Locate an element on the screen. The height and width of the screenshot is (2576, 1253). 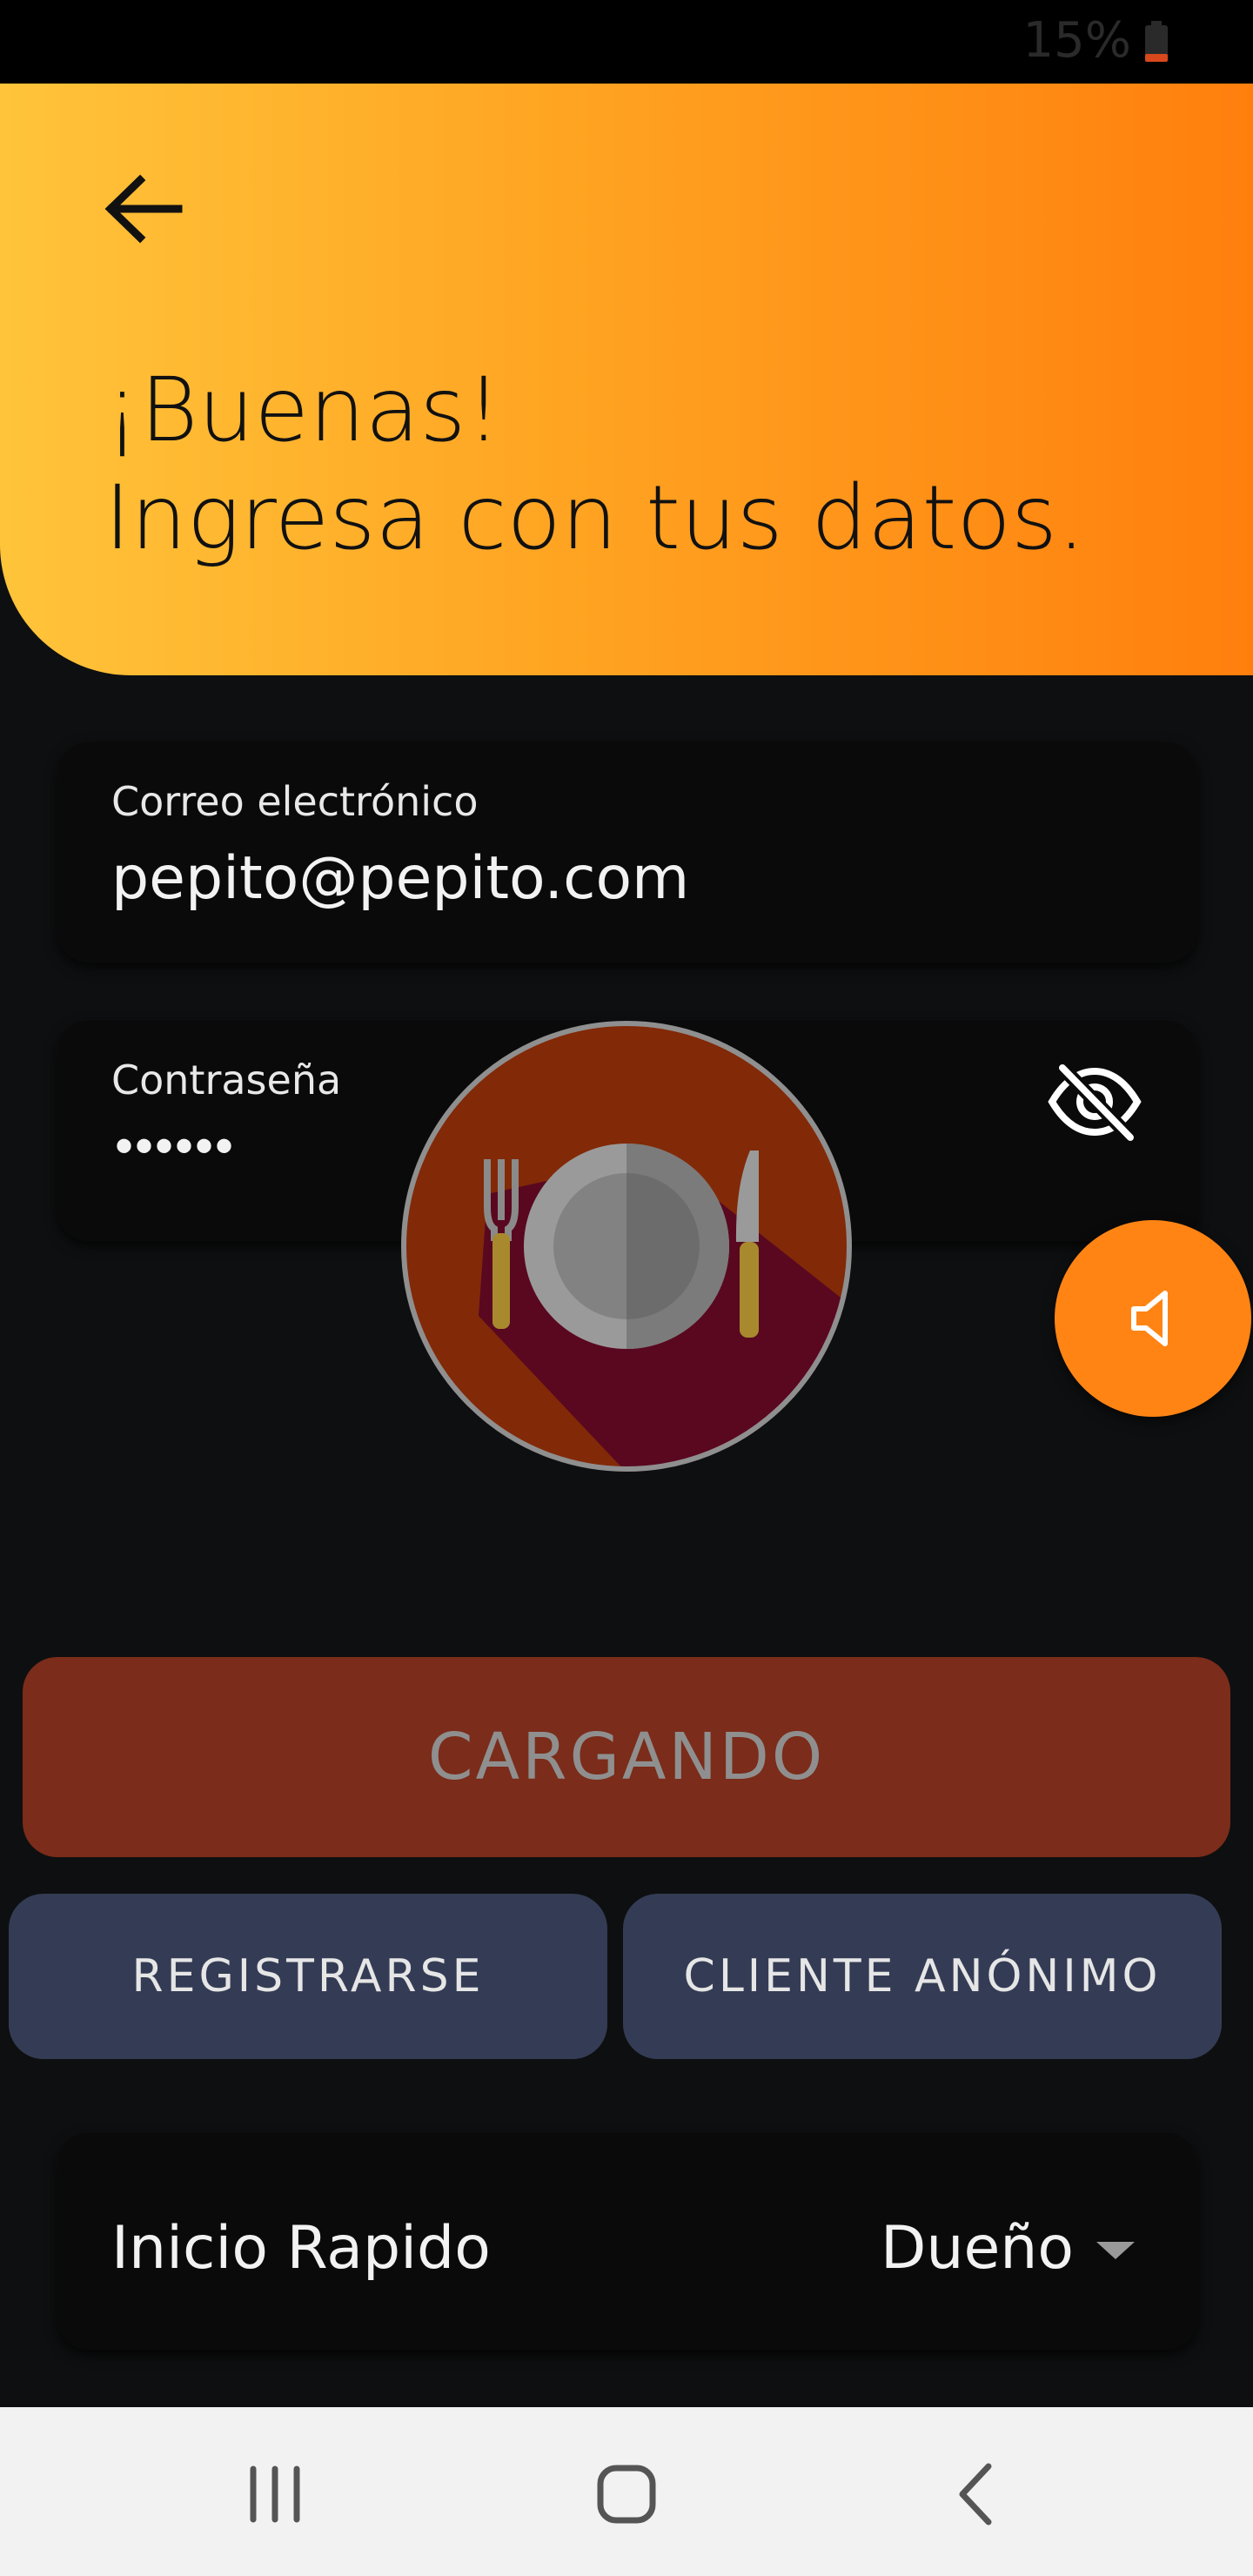
nav-back-button is located at coordinates (977, 2494).